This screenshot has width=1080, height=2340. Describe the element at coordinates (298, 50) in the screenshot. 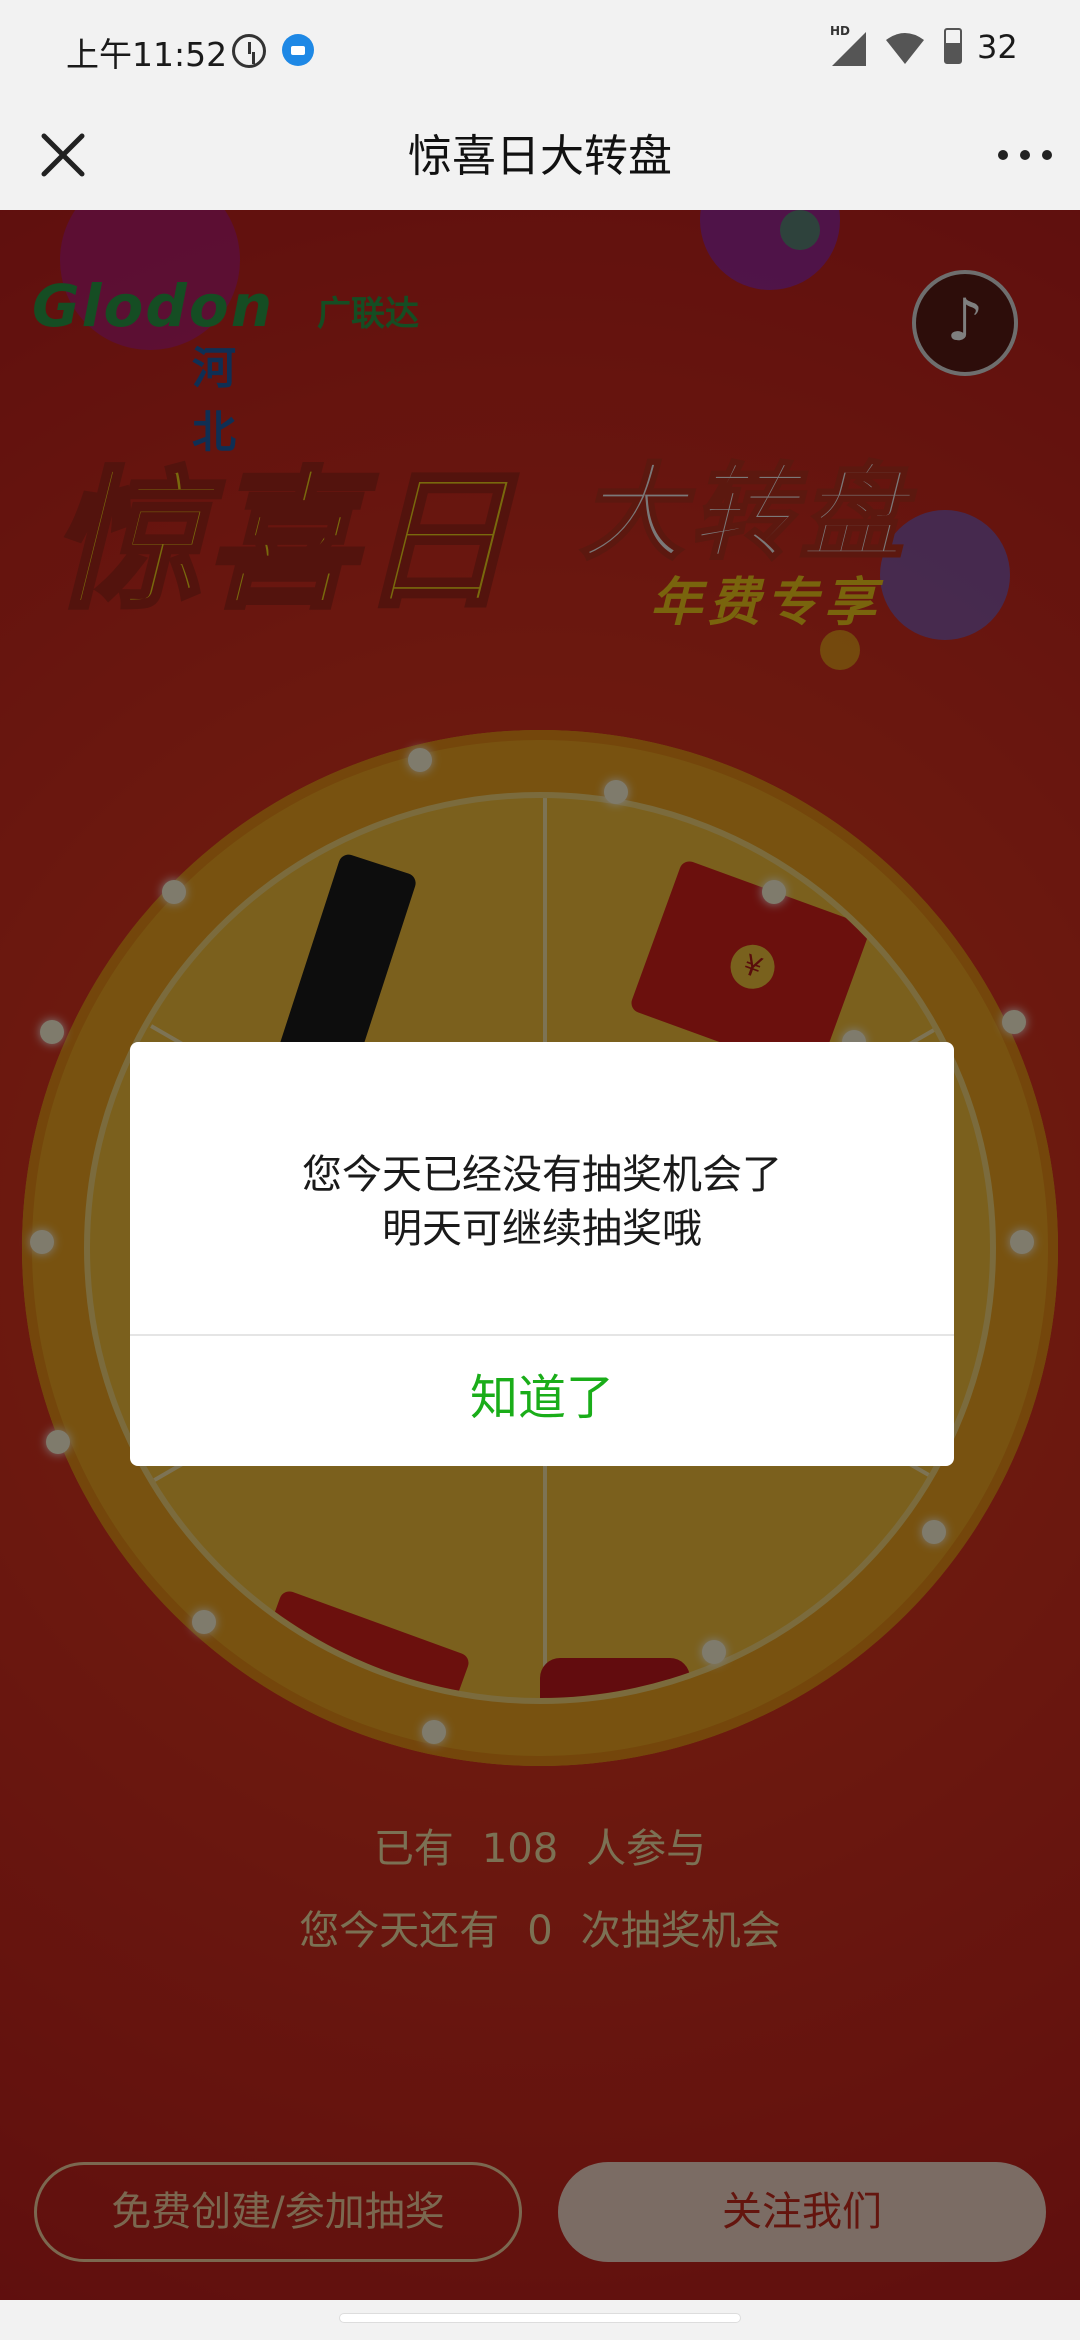

I see `message-icon` at that location.